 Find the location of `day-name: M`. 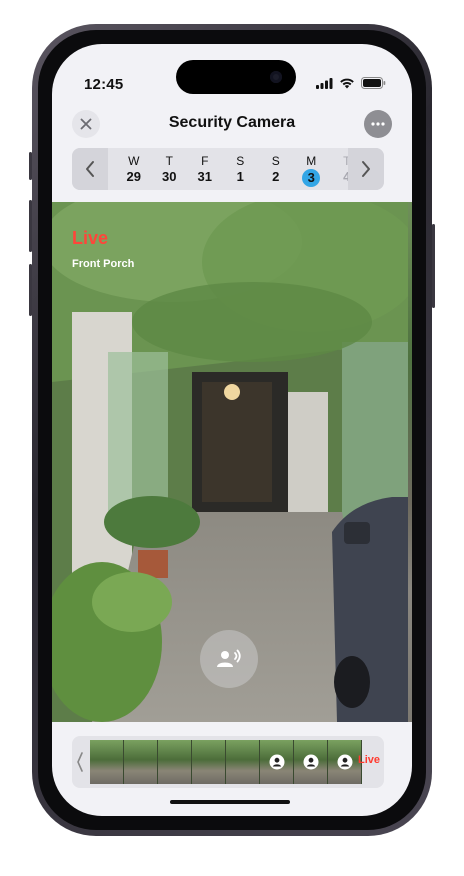

day-name: M is located at coordinates (311, 161).